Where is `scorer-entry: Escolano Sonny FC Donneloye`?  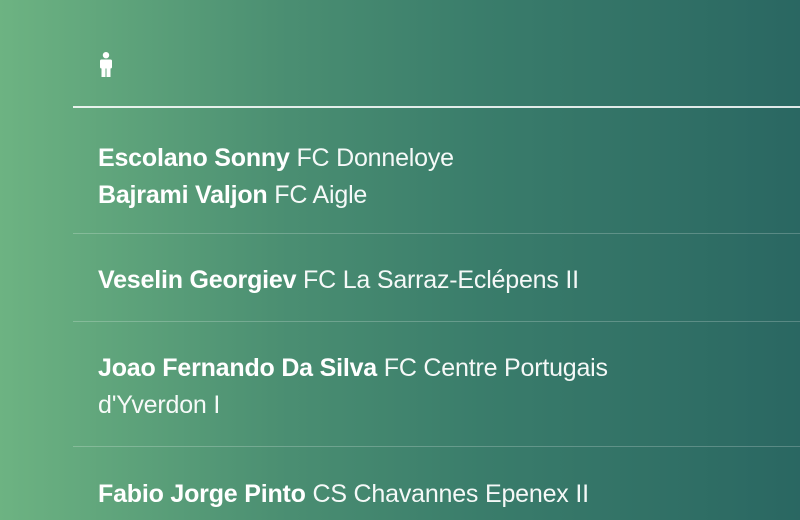 scorer-entry: Escolano Sonny FC Donneloye is located at coordinates (399, 158).